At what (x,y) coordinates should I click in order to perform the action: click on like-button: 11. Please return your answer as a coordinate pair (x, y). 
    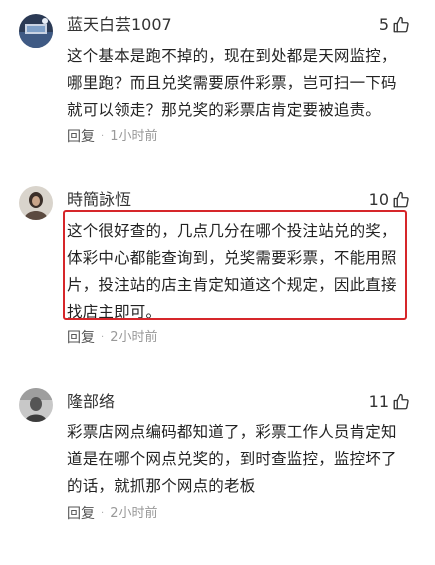
    Looking at the image, I should click on (389, 402).